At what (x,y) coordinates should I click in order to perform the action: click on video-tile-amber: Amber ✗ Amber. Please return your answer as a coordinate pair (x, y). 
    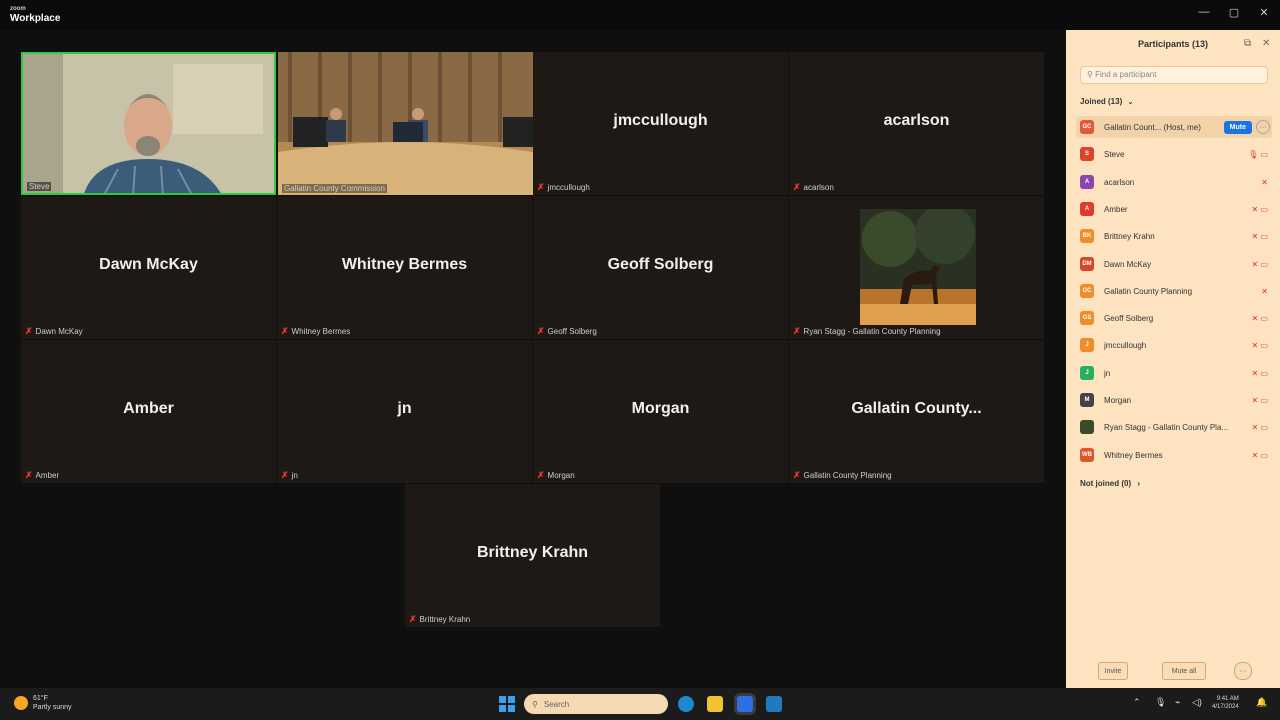
    Looking at the image, I should click on (148, 411).